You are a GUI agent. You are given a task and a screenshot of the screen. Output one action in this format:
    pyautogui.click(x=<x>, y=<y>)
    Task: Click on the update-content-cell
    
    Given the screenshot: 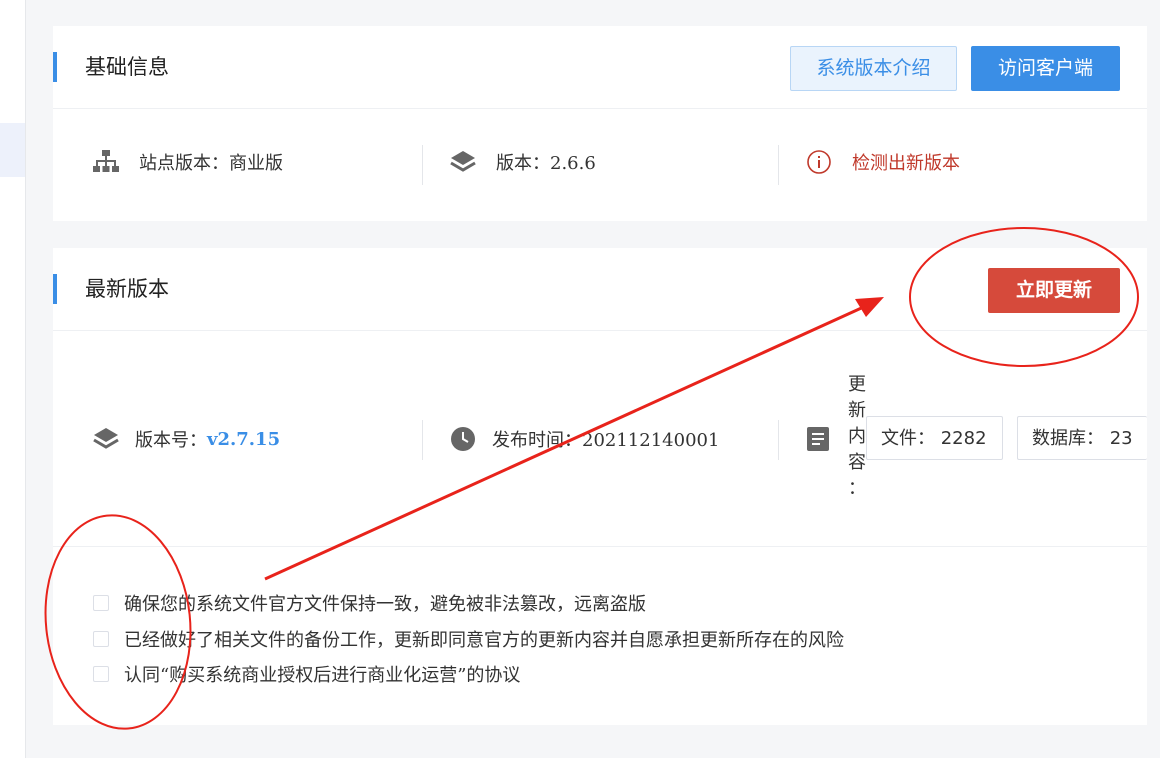 What is the action you would take?
    pyautogui.click(x=818, y=439)
    